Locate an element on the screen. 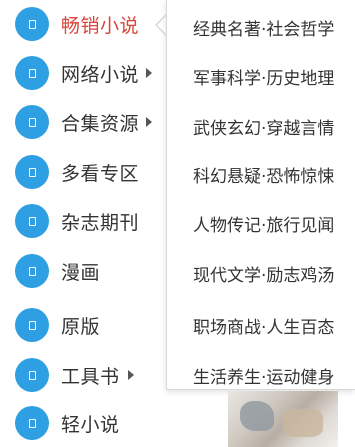  sidebar-item-original-edition: 原版 is located at coordinates (83, 325).